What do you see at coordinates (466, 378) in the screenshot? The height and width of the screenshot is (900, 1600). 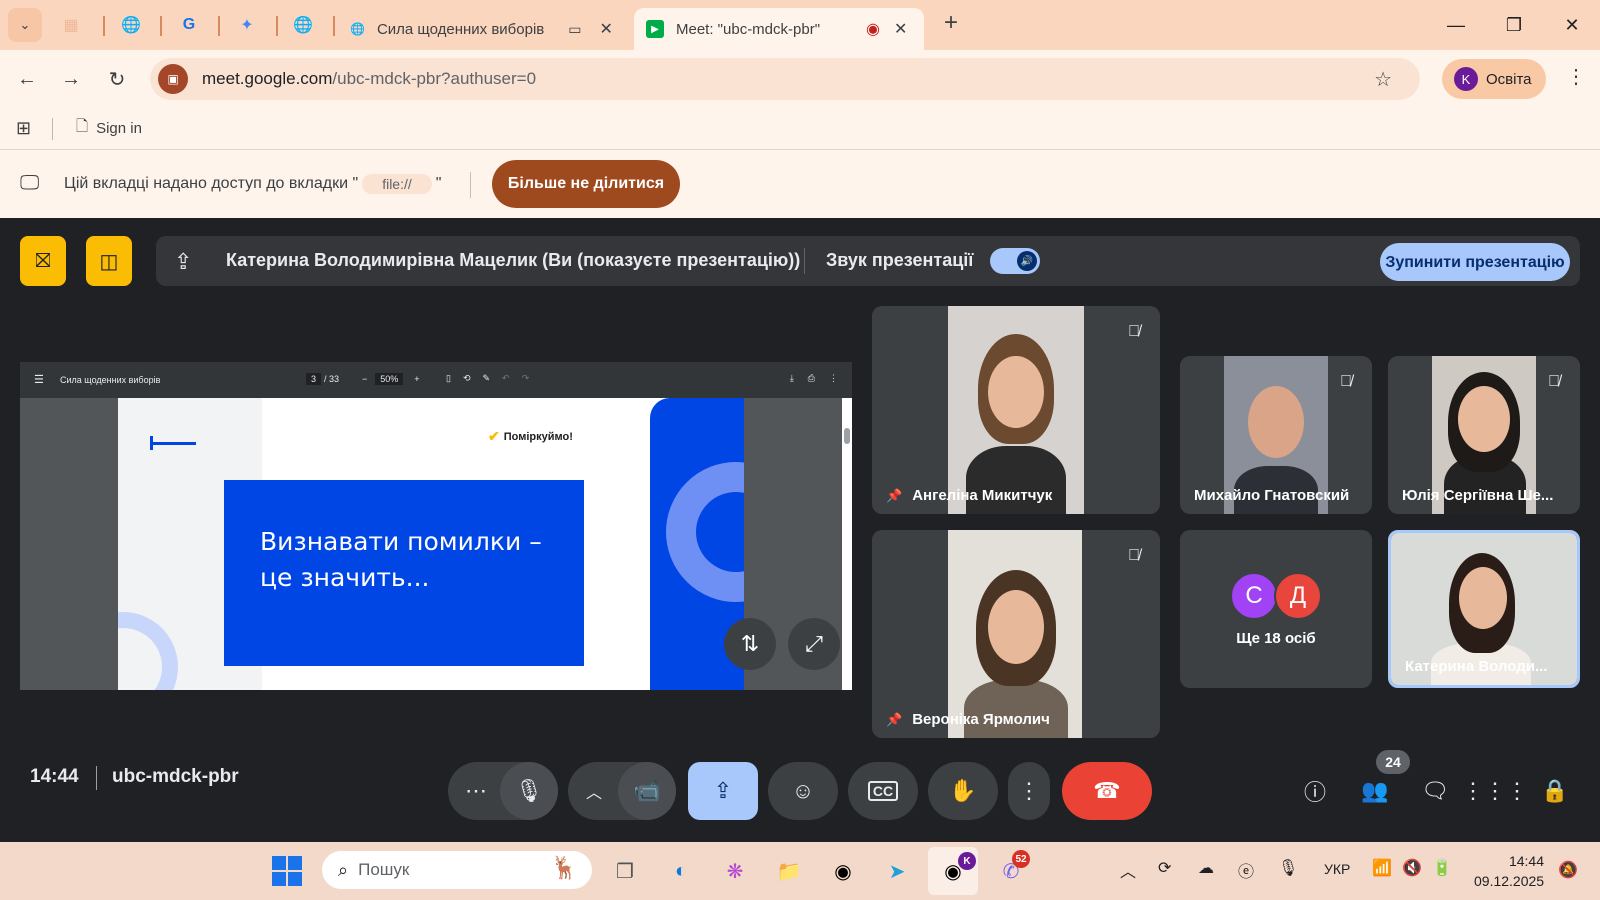 I see `rotate-icon: ⟲` at bounding box center [466, 378].